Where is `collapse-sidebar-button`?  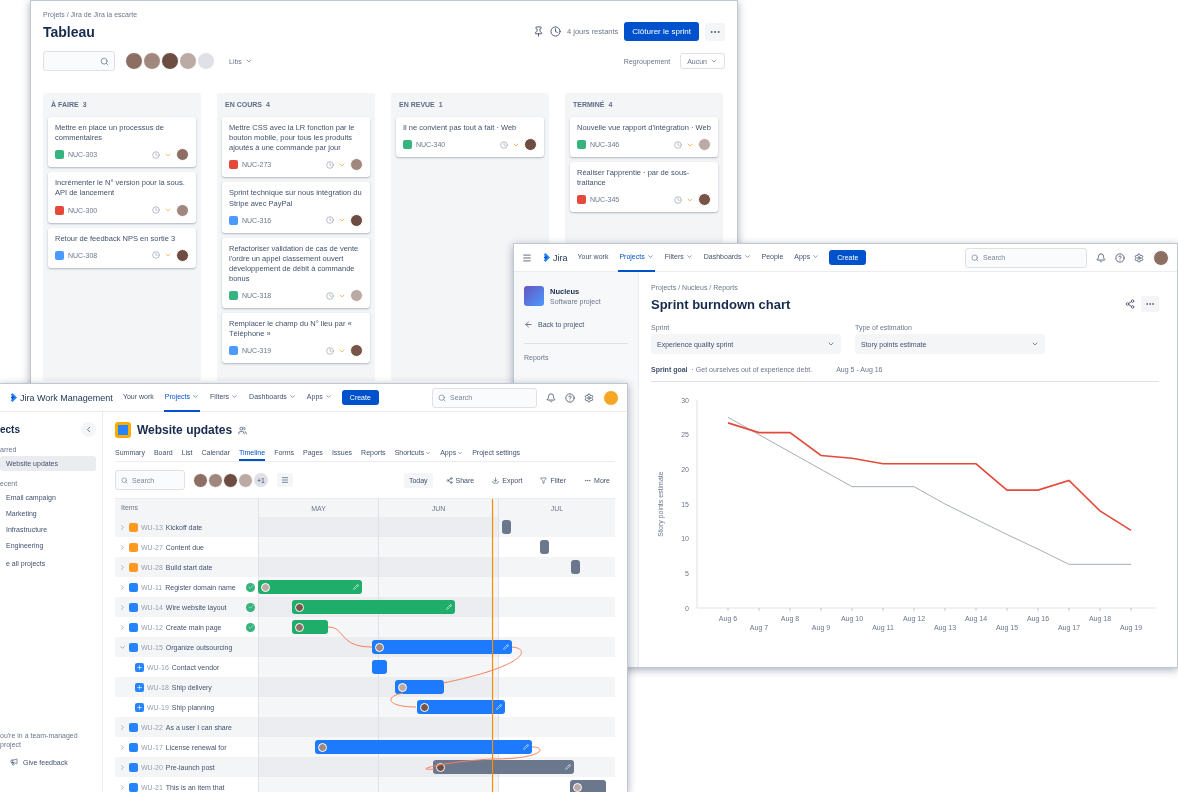
collapse-sidebar-button is located at coordinates (88, 429).